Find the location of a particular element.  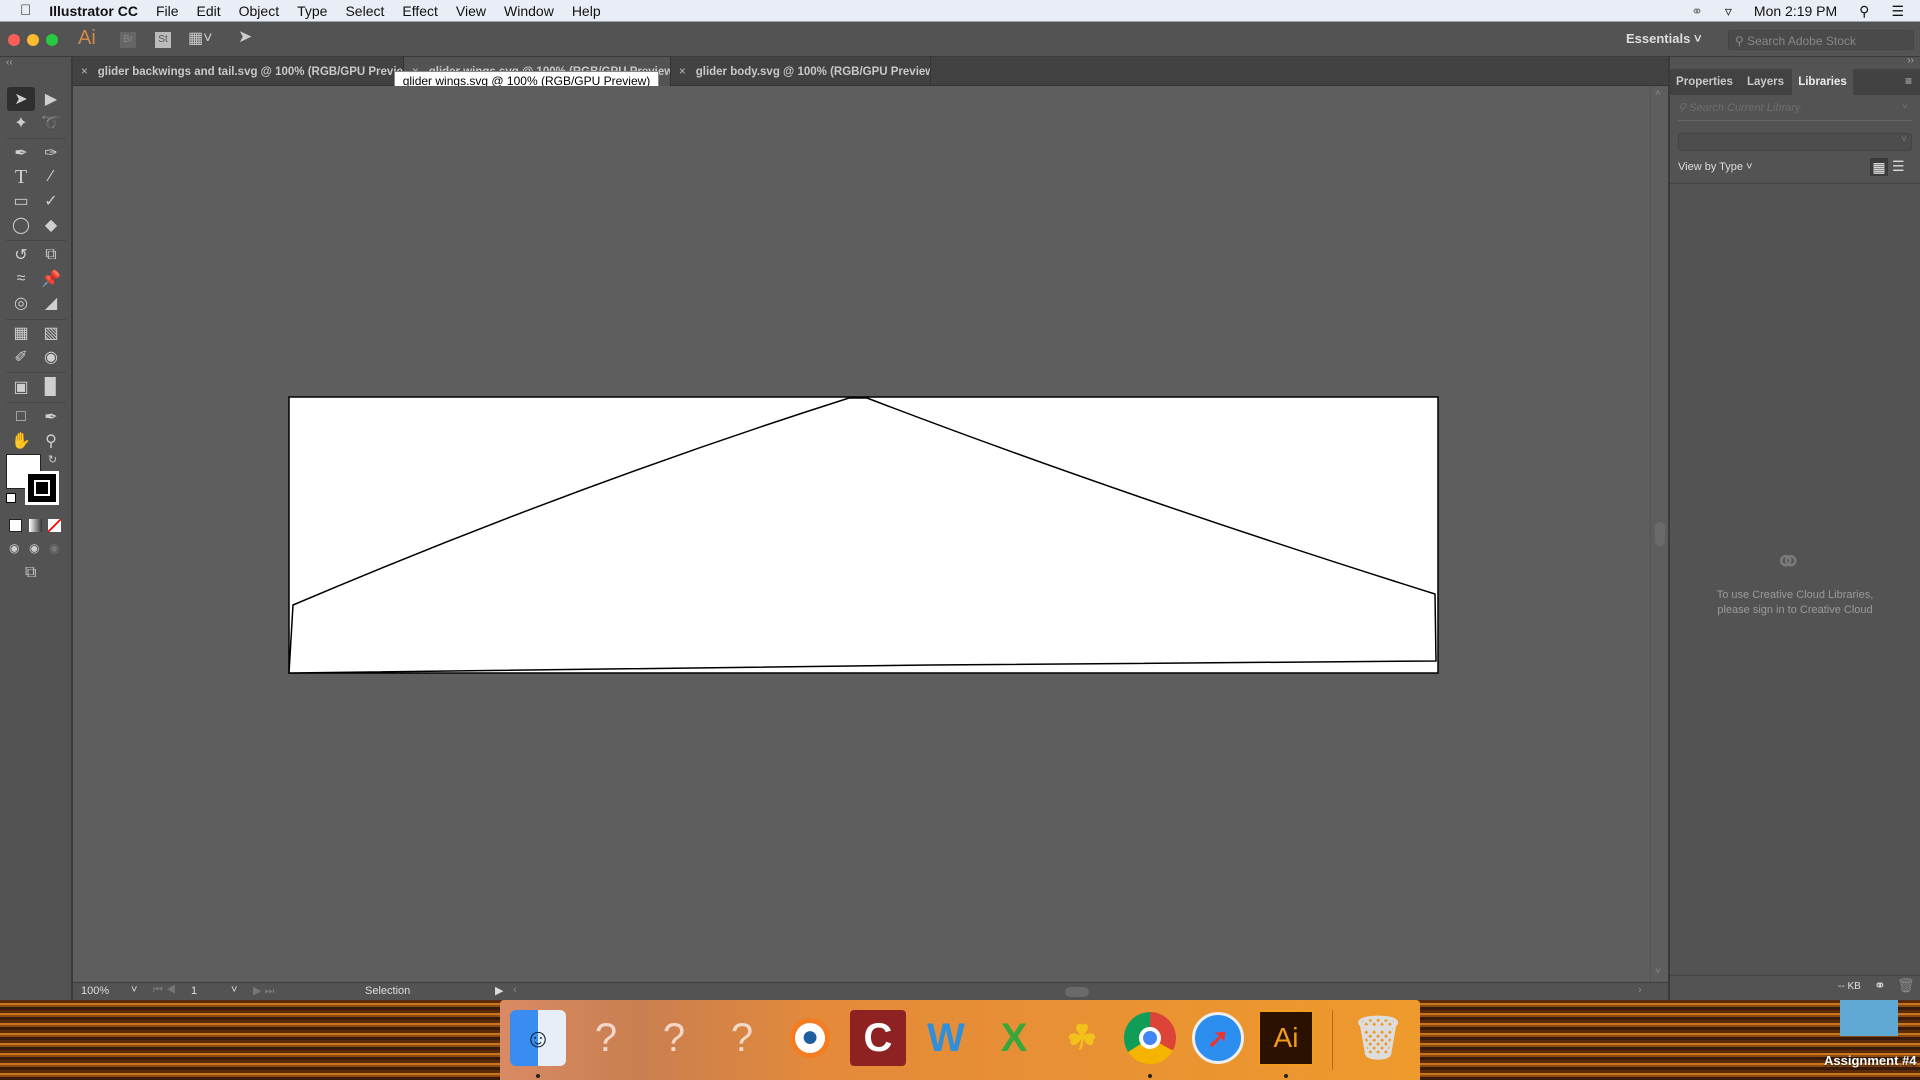

trash-icon: 🗑 is located at coordinates (1906, 985).